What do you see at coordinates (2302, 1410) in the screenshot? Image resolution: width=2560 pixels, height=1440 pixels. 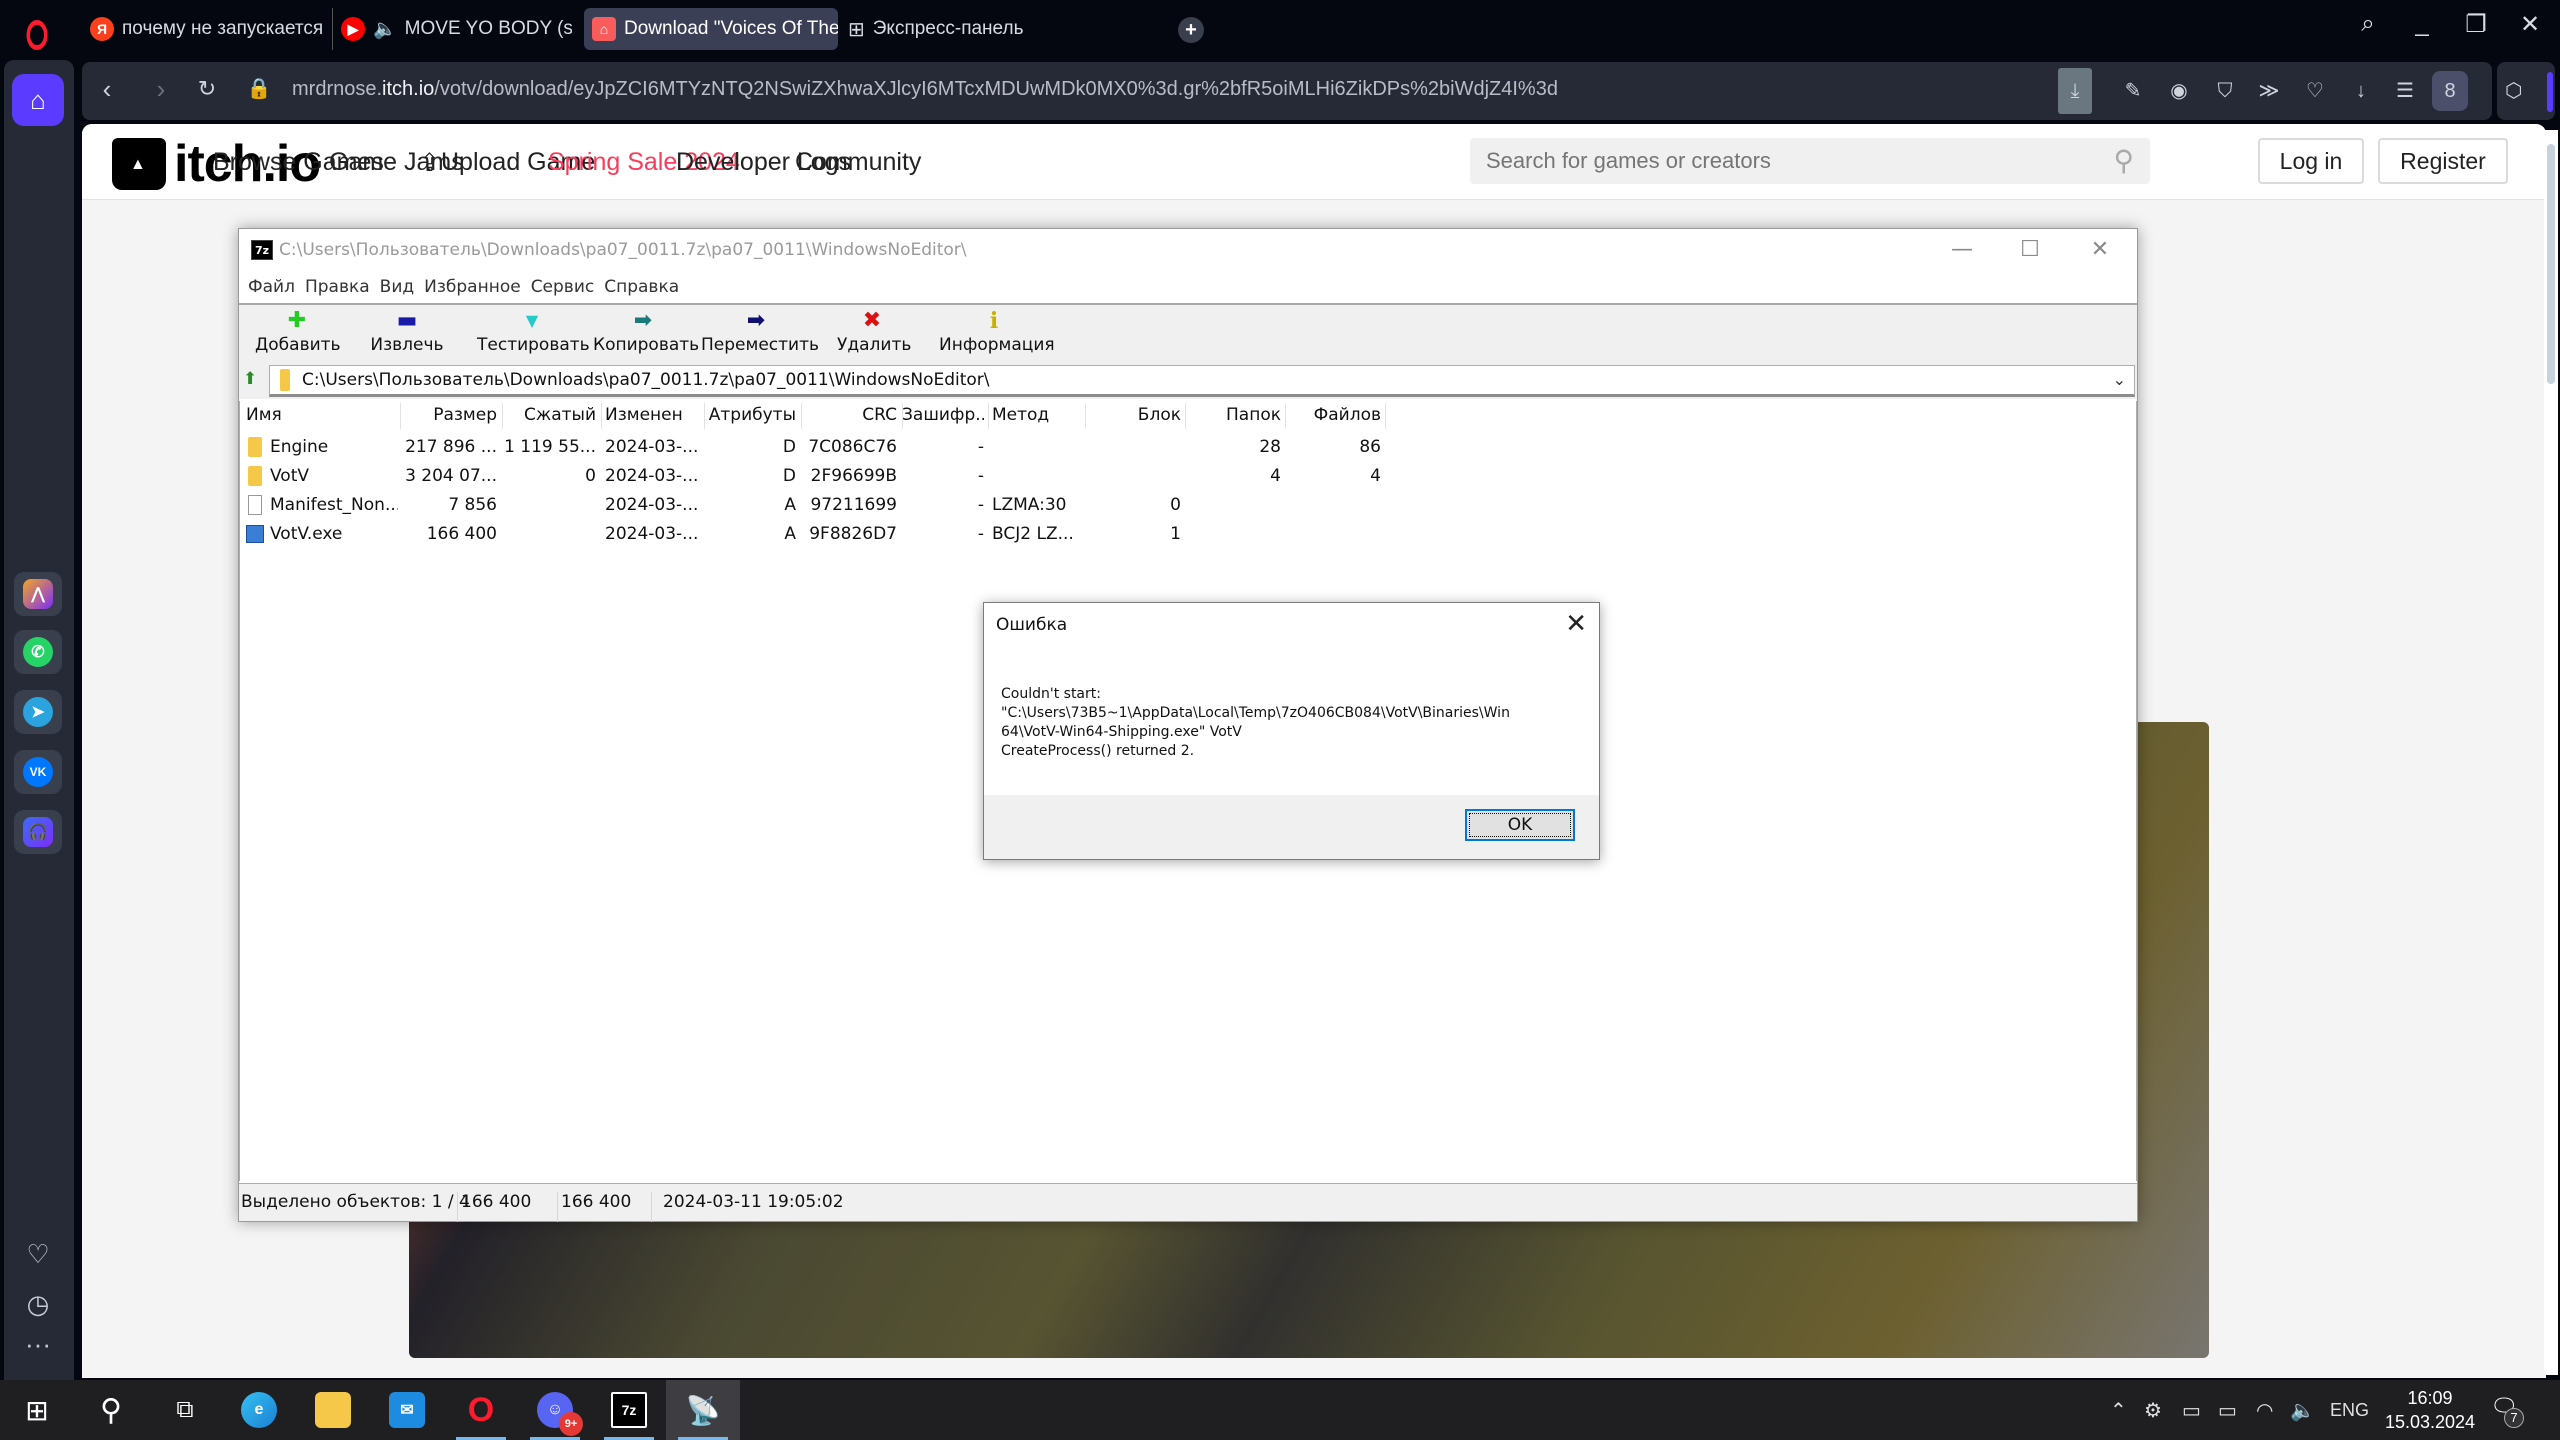 I see `volume-icon: 🔈` at bounding box center [2302, 1410].